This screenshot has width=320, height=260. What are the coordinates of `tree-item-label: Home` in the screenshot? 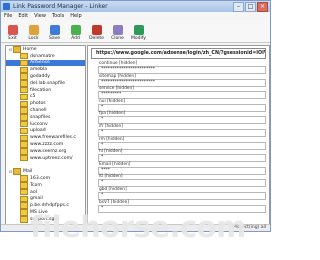 It's located at (30, 49).